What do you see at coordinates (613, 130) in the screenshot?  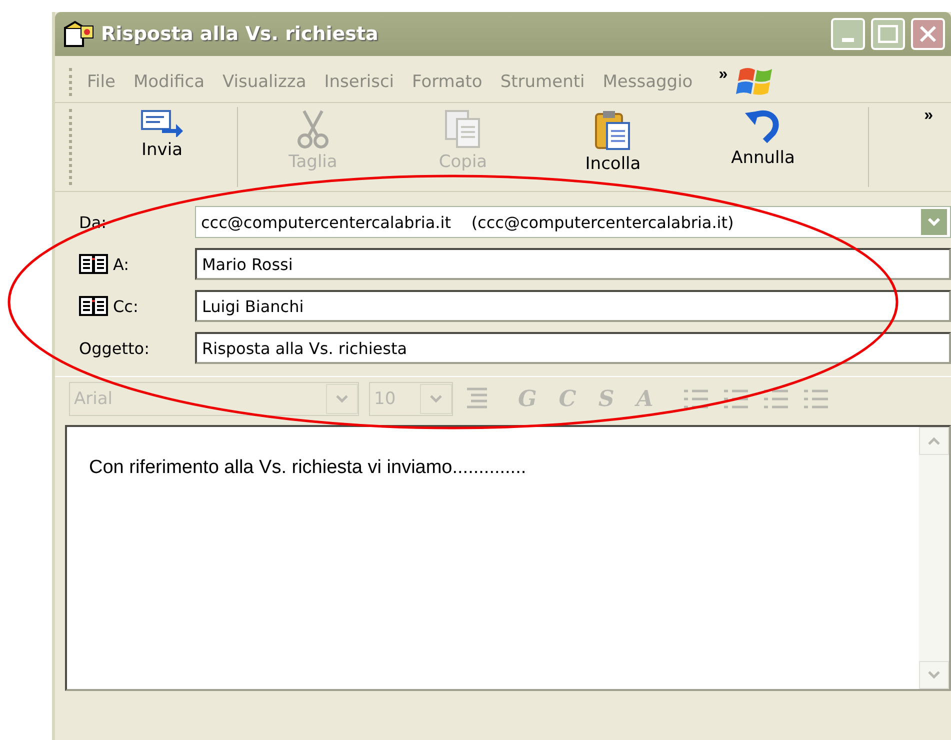 I see `clipboard-icon` at bounding box center [613, 130].